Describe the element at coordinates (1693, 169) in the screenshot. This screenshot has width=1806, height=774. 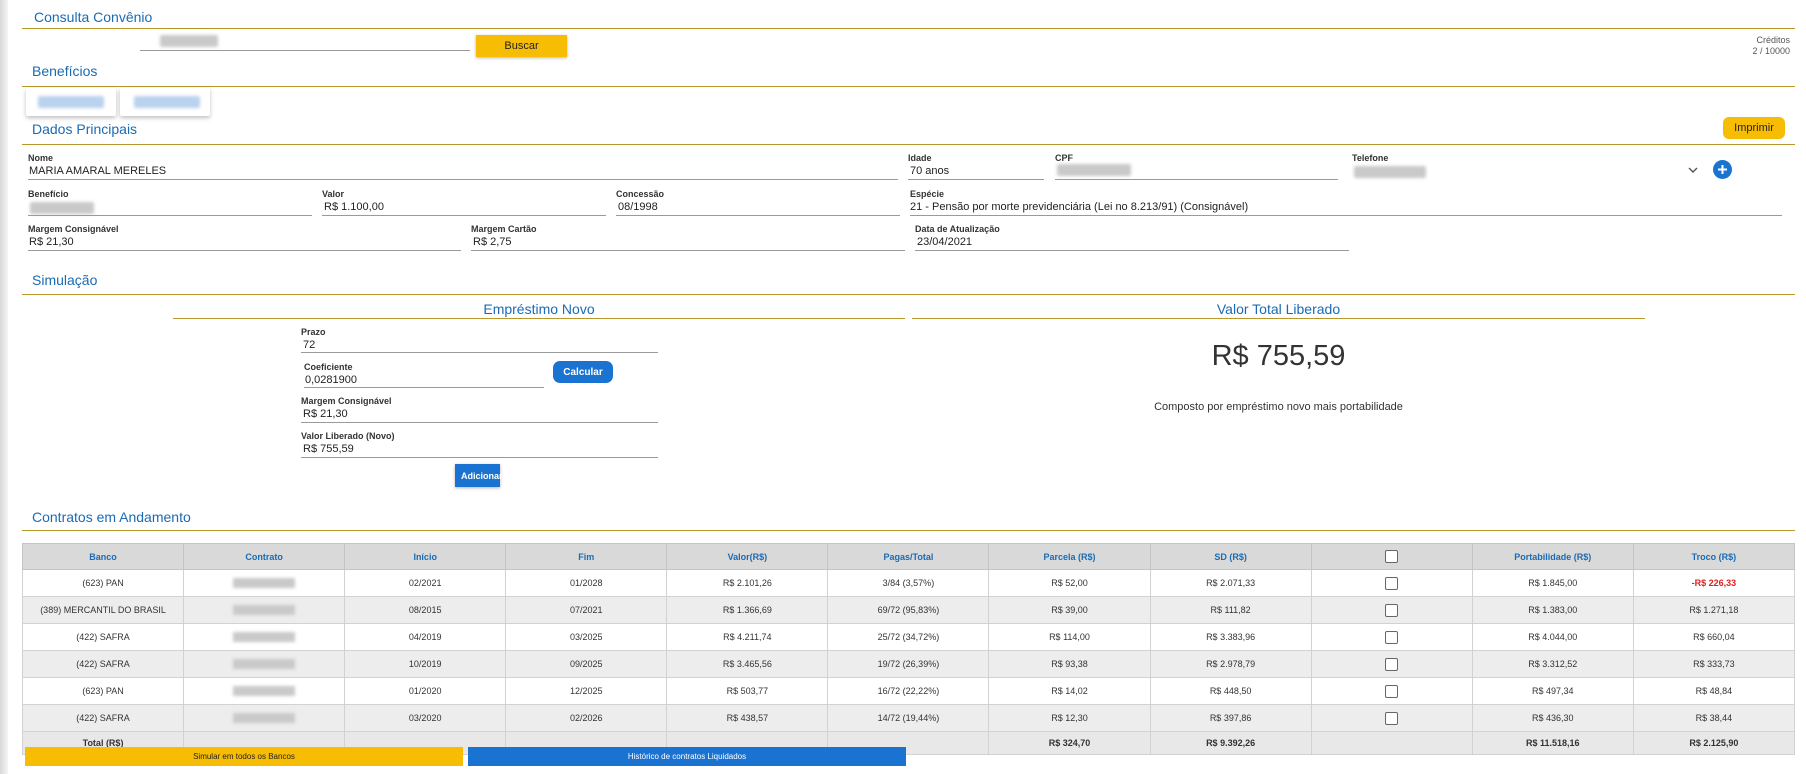
I see `chevron-down-icon` at that location.